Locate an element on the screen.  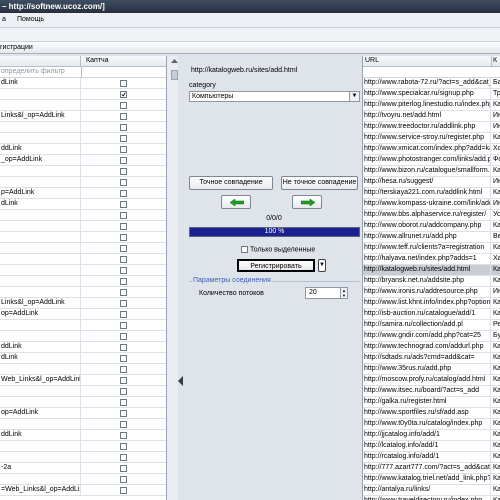
table-row: http://www.oborot.ru/addcompany.phpКа is located at coordinates (431, 226).